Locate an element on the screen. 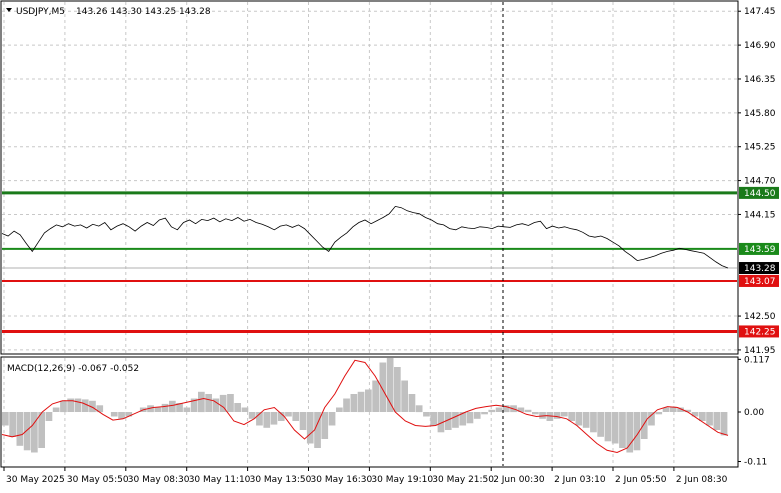 Image resolution: width=781 pixels, height=493 pixels. level-label: 142.25 is located at coordinates (760, 332).